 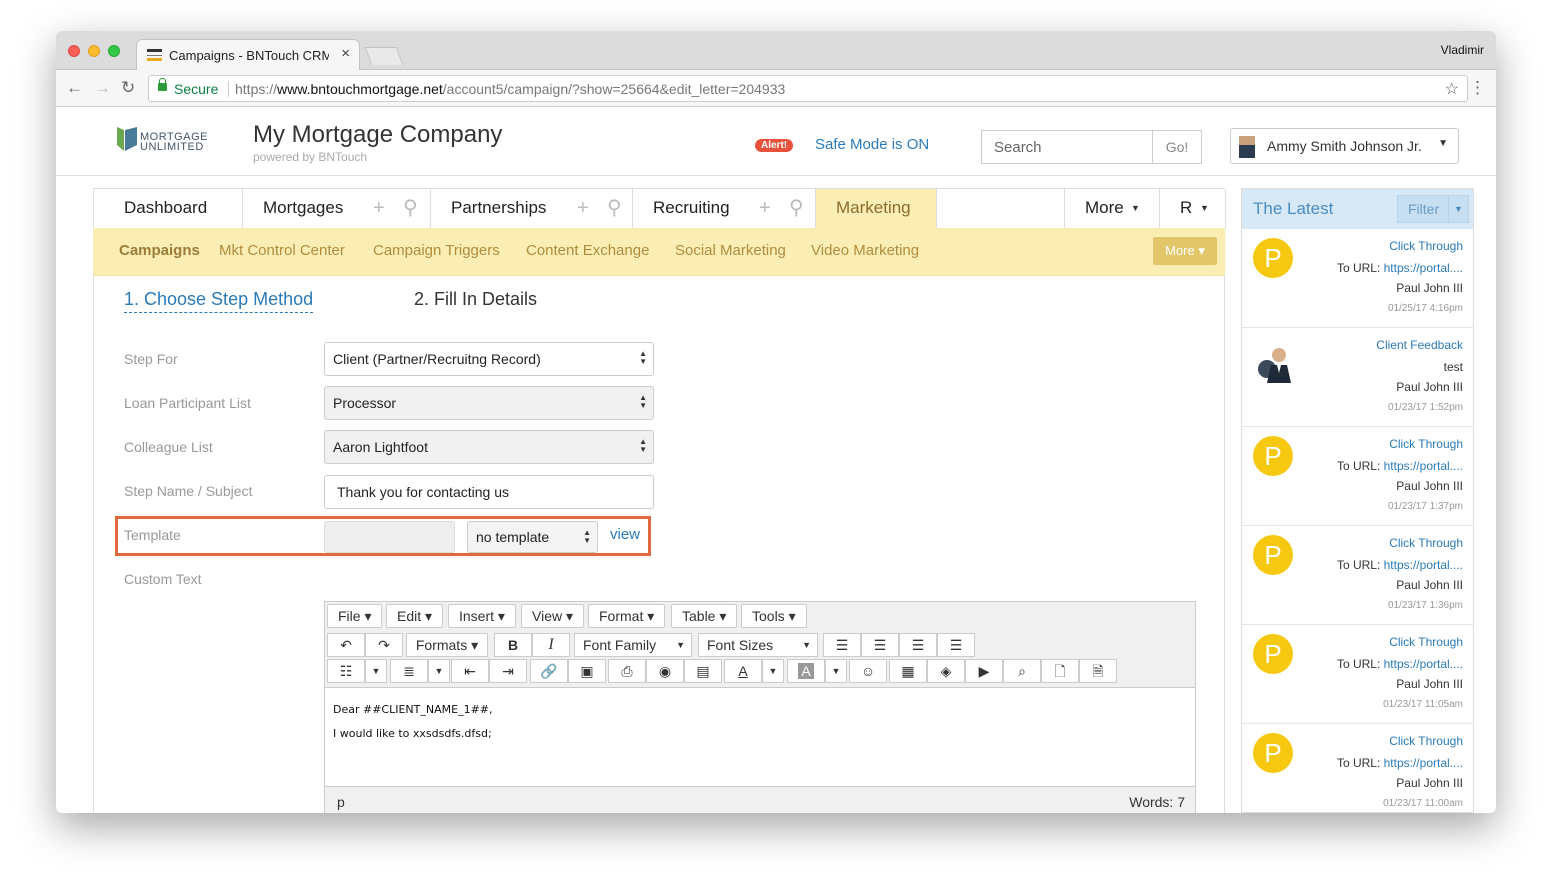 What do you see at coordinates (743, 671) in the screenshot?
I see `text-color-icon: A` at bounding box center [743, 671].